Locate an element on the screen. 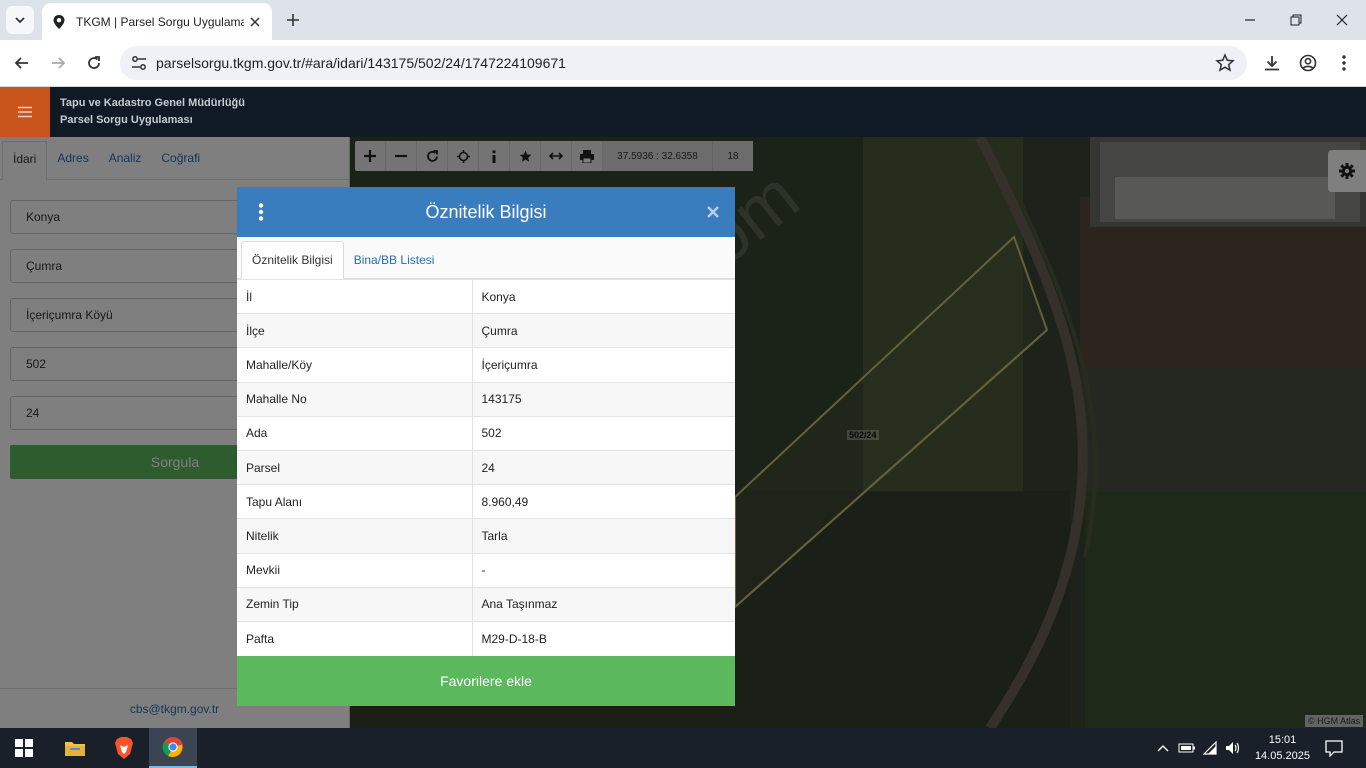 This screenshot has height=768, width=1366. table-row: Ada 502 is located at coordinates (486, 433).